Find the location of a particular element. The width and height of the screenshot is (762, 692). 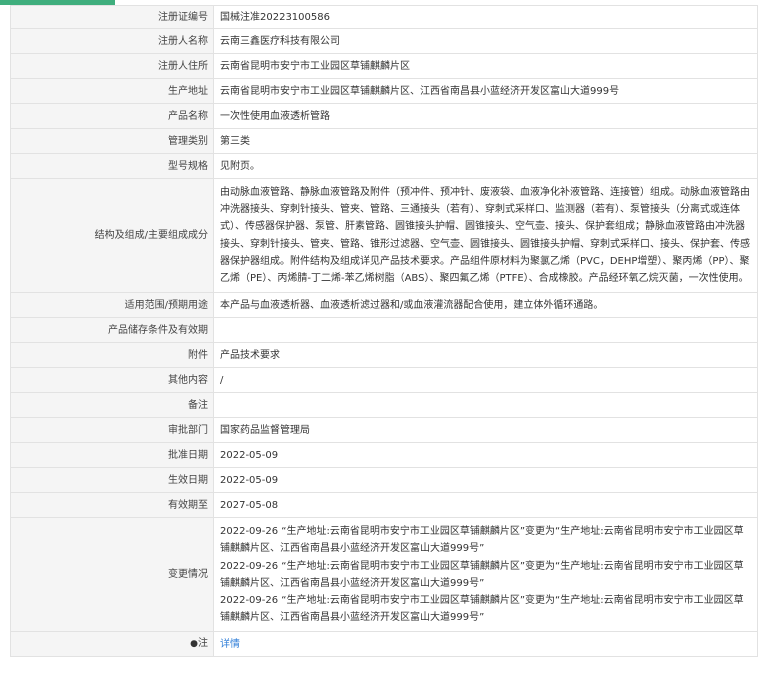

row-category: 管理类别 第三类 is located at coordinates (384, 141).